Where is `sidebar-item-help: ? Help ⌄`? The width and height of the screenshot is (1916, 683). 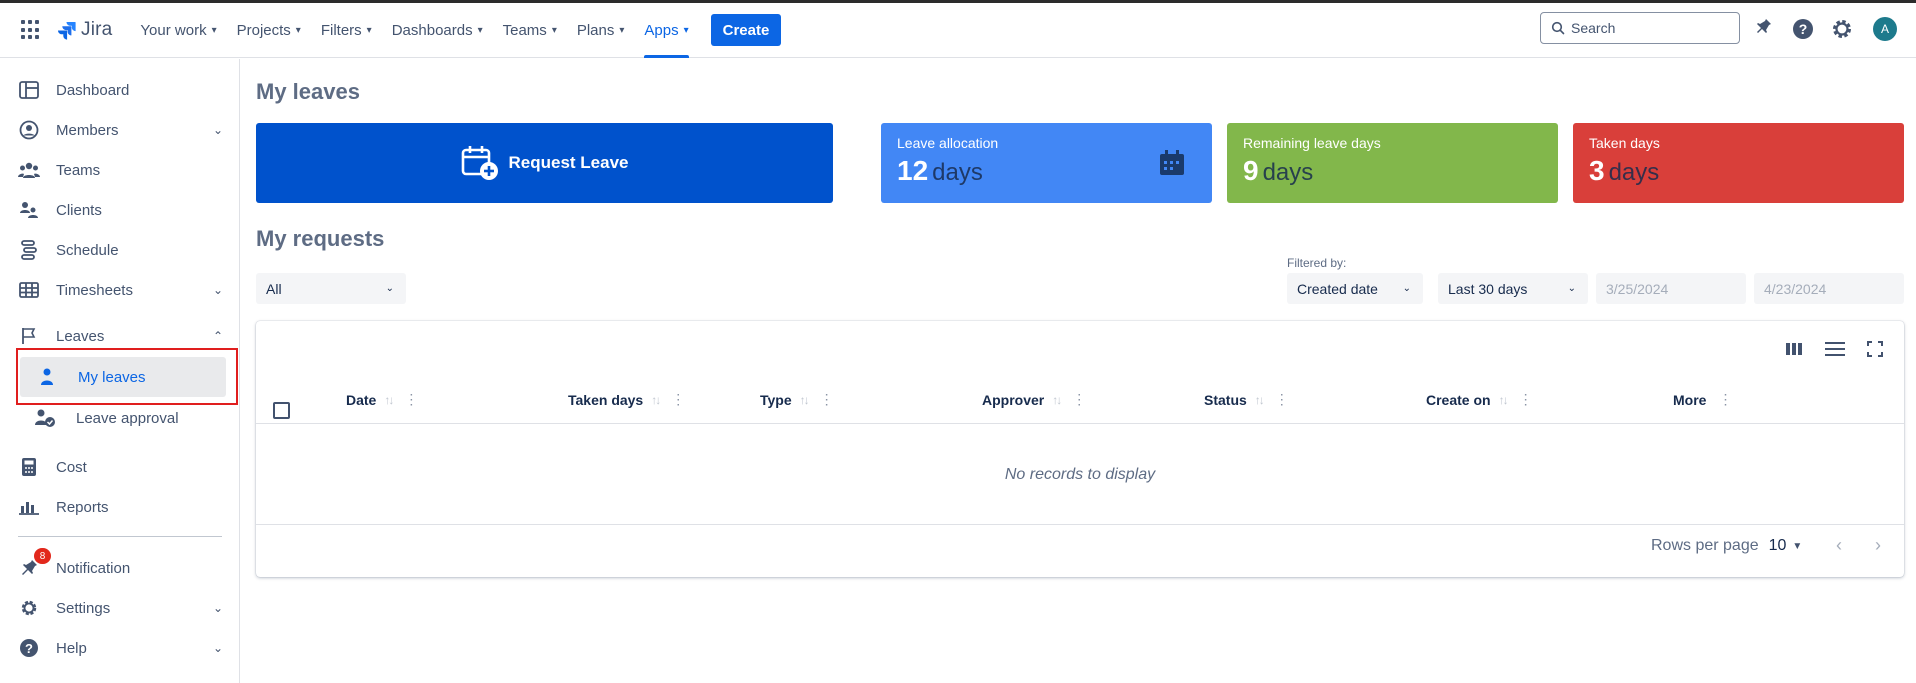 sidebar-item-help: ? Help ⌄ is located at coordinates (120, 648).